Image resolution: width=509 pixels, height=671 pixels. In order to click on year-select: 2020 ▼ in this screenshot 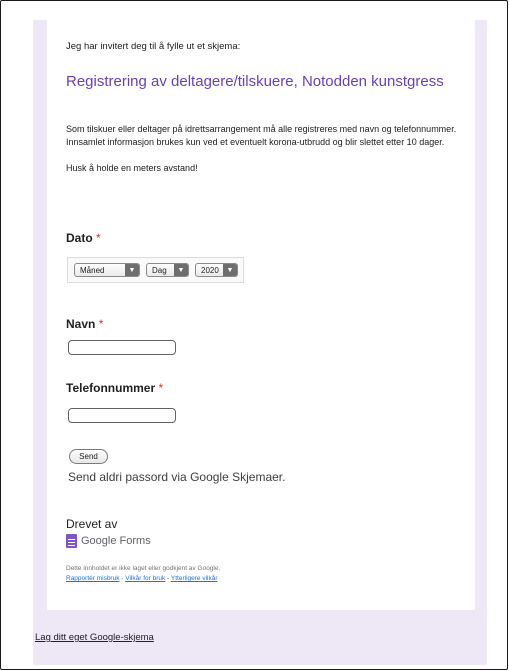, I will do `click(216, 270)`.